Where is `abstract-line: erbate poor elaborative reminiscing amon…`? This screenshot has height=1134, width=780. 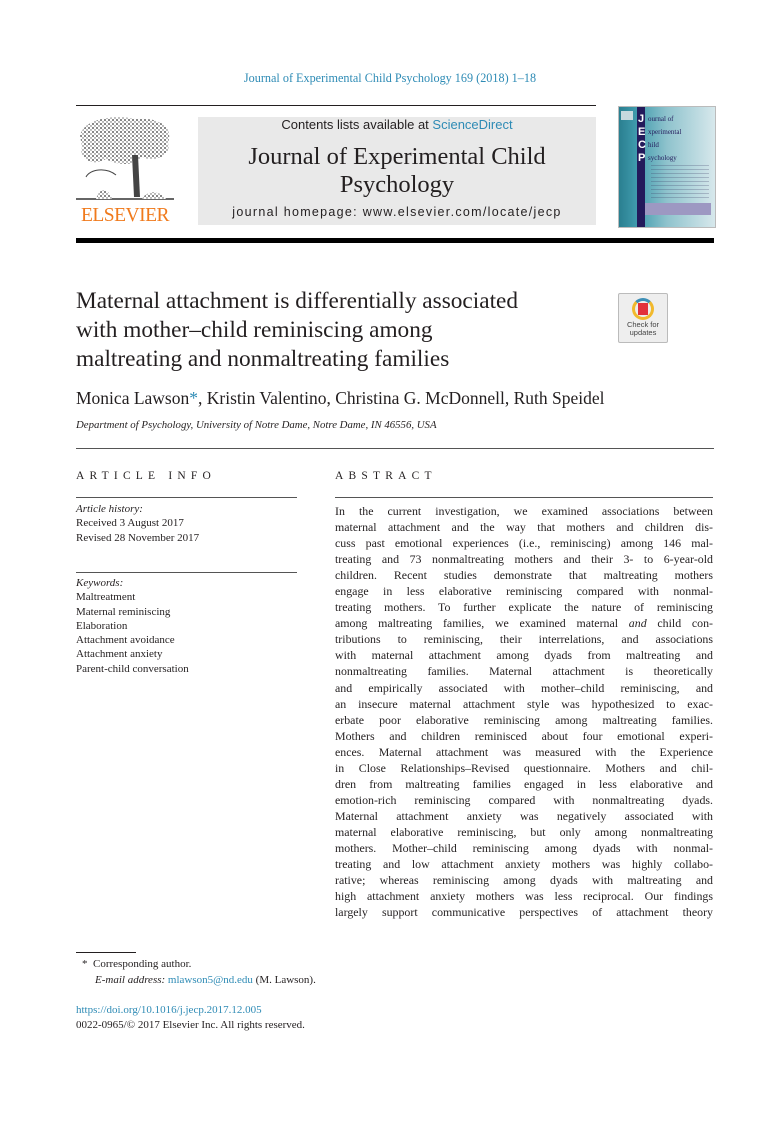 abstract-line: erbate poor elaborative reminiscing amon… is located at coordinates (524, 720).